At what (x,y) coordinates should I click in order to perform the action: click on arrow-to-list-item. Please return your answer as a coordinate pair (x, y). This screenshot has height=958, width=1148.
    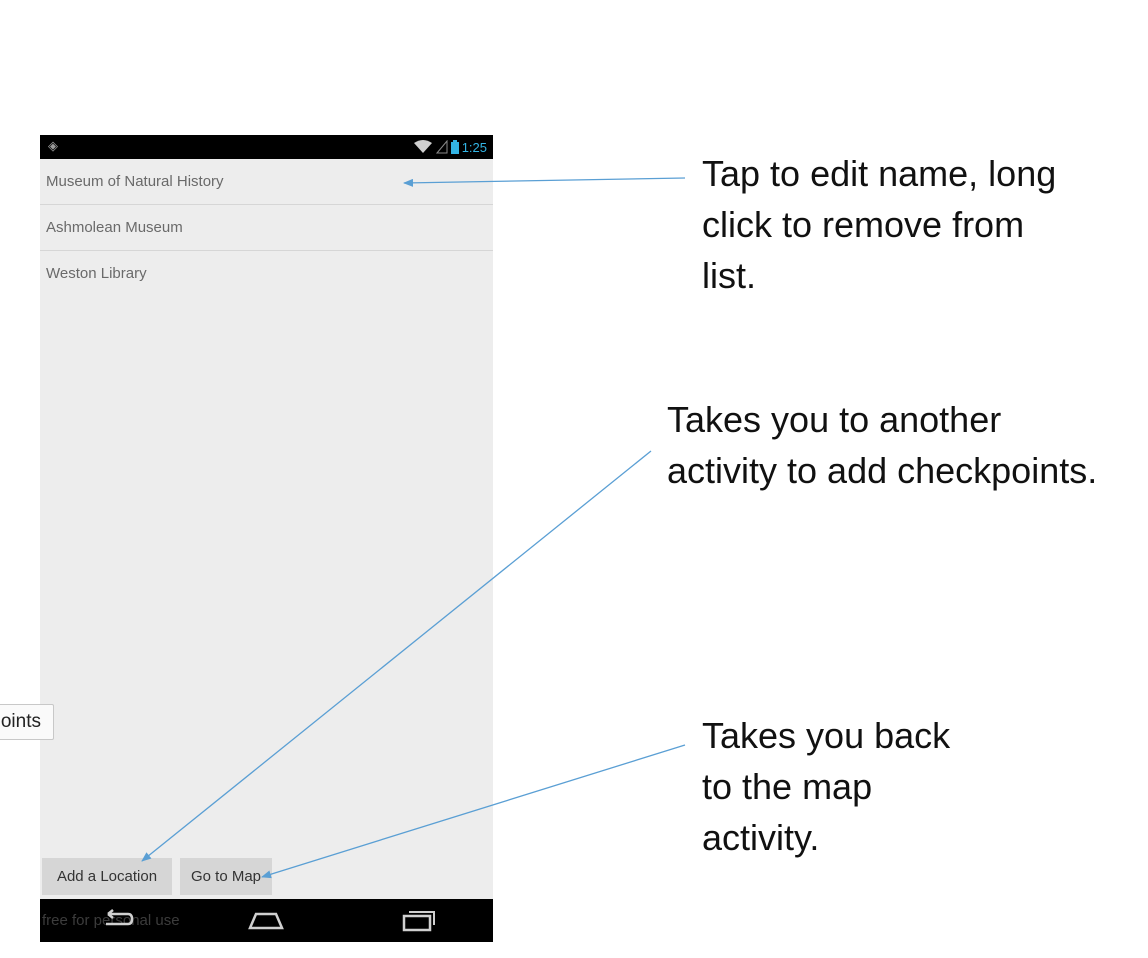
    Looking at the image, I should click on (544, 182).